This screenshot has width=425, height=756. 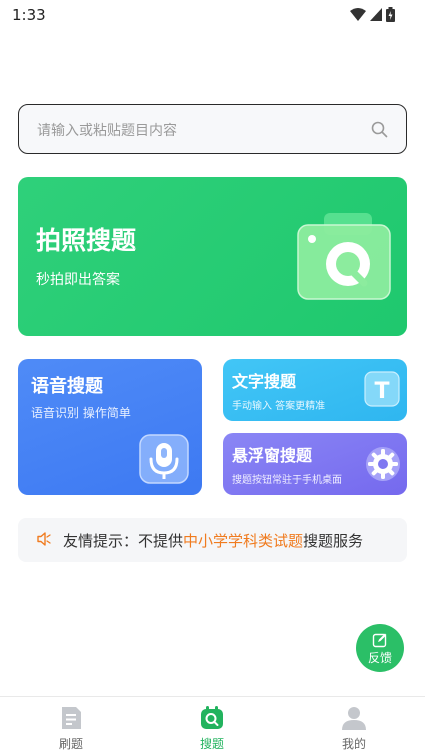 I want to click on cellular-signal-icon, so click(x=376, y=14).